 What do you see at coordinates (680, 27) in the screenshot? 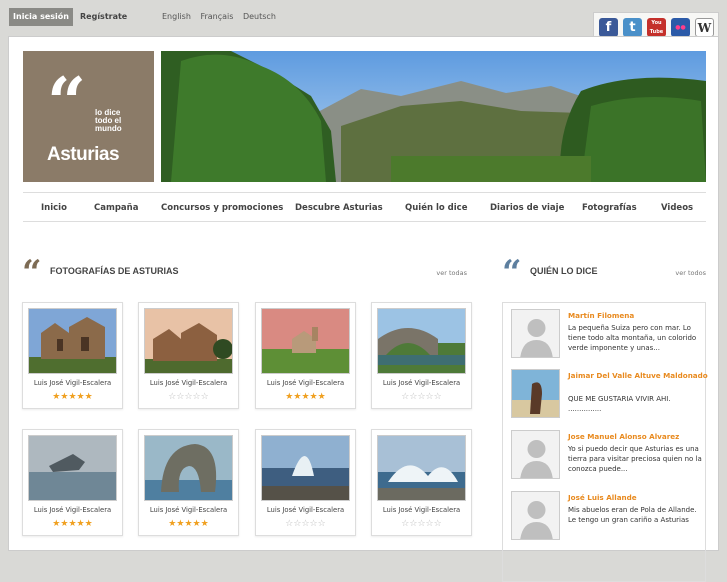
I see `flickr-icon: ●●` at bounding box center [680, 27].